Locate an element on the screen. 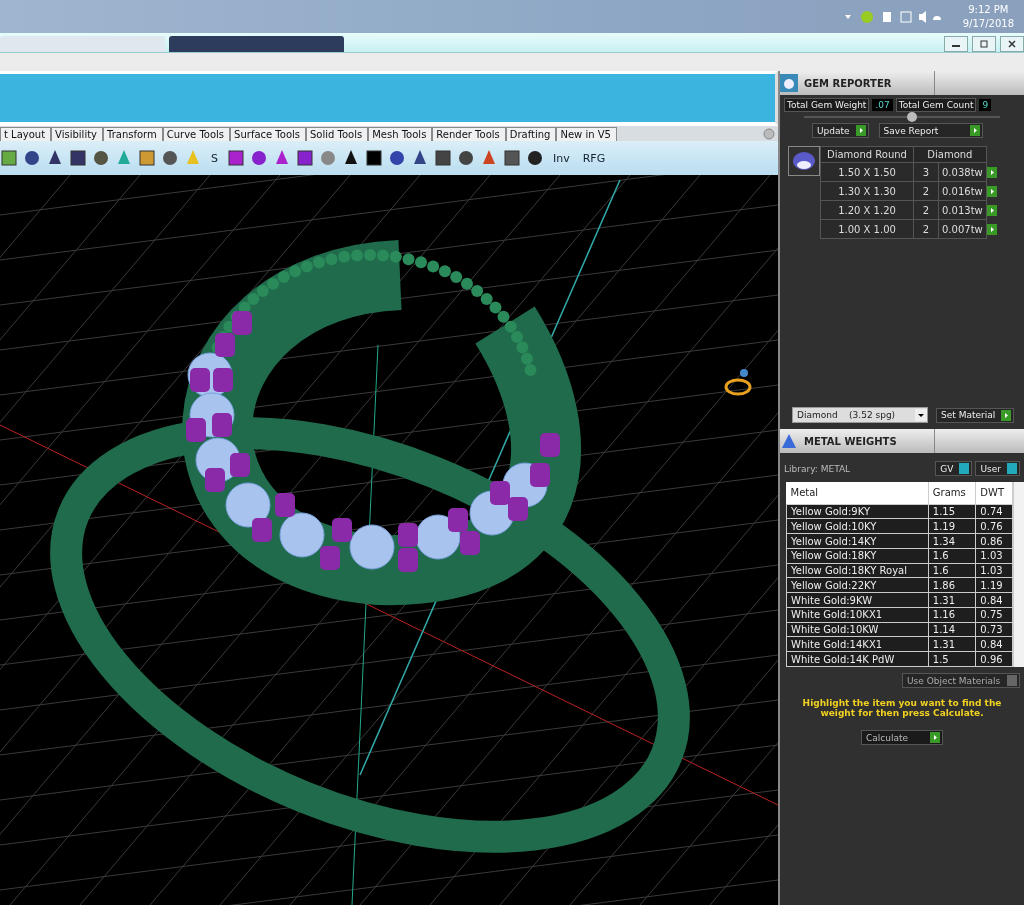 This screenshot has width=1024, height=905. close-icon is located at coordinates (1012, 44).